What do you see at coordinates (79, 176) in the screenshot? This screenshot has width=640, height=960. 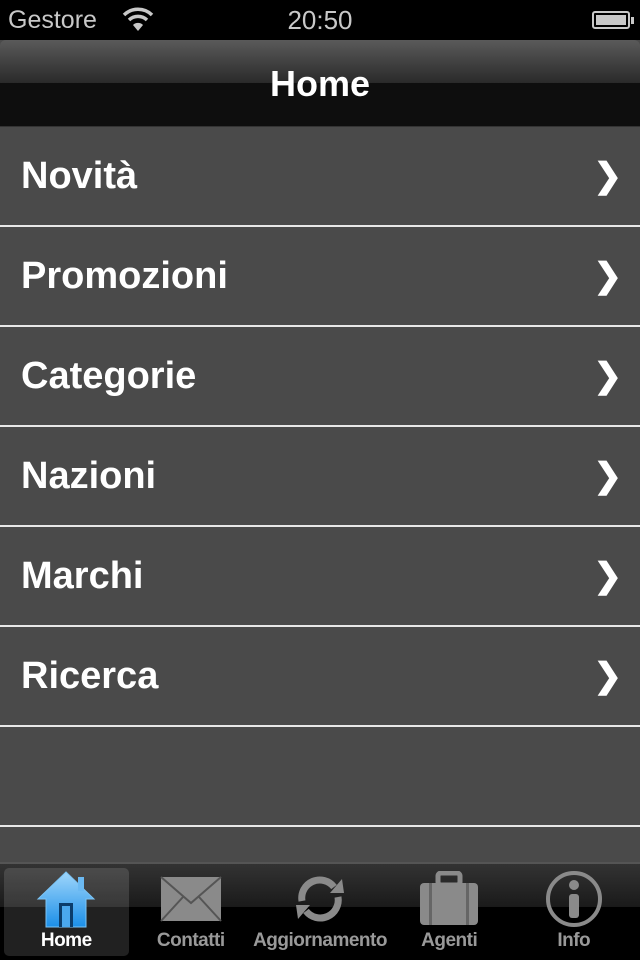 I see `menu-item-label: Novità` at bounding box center [79, 176].